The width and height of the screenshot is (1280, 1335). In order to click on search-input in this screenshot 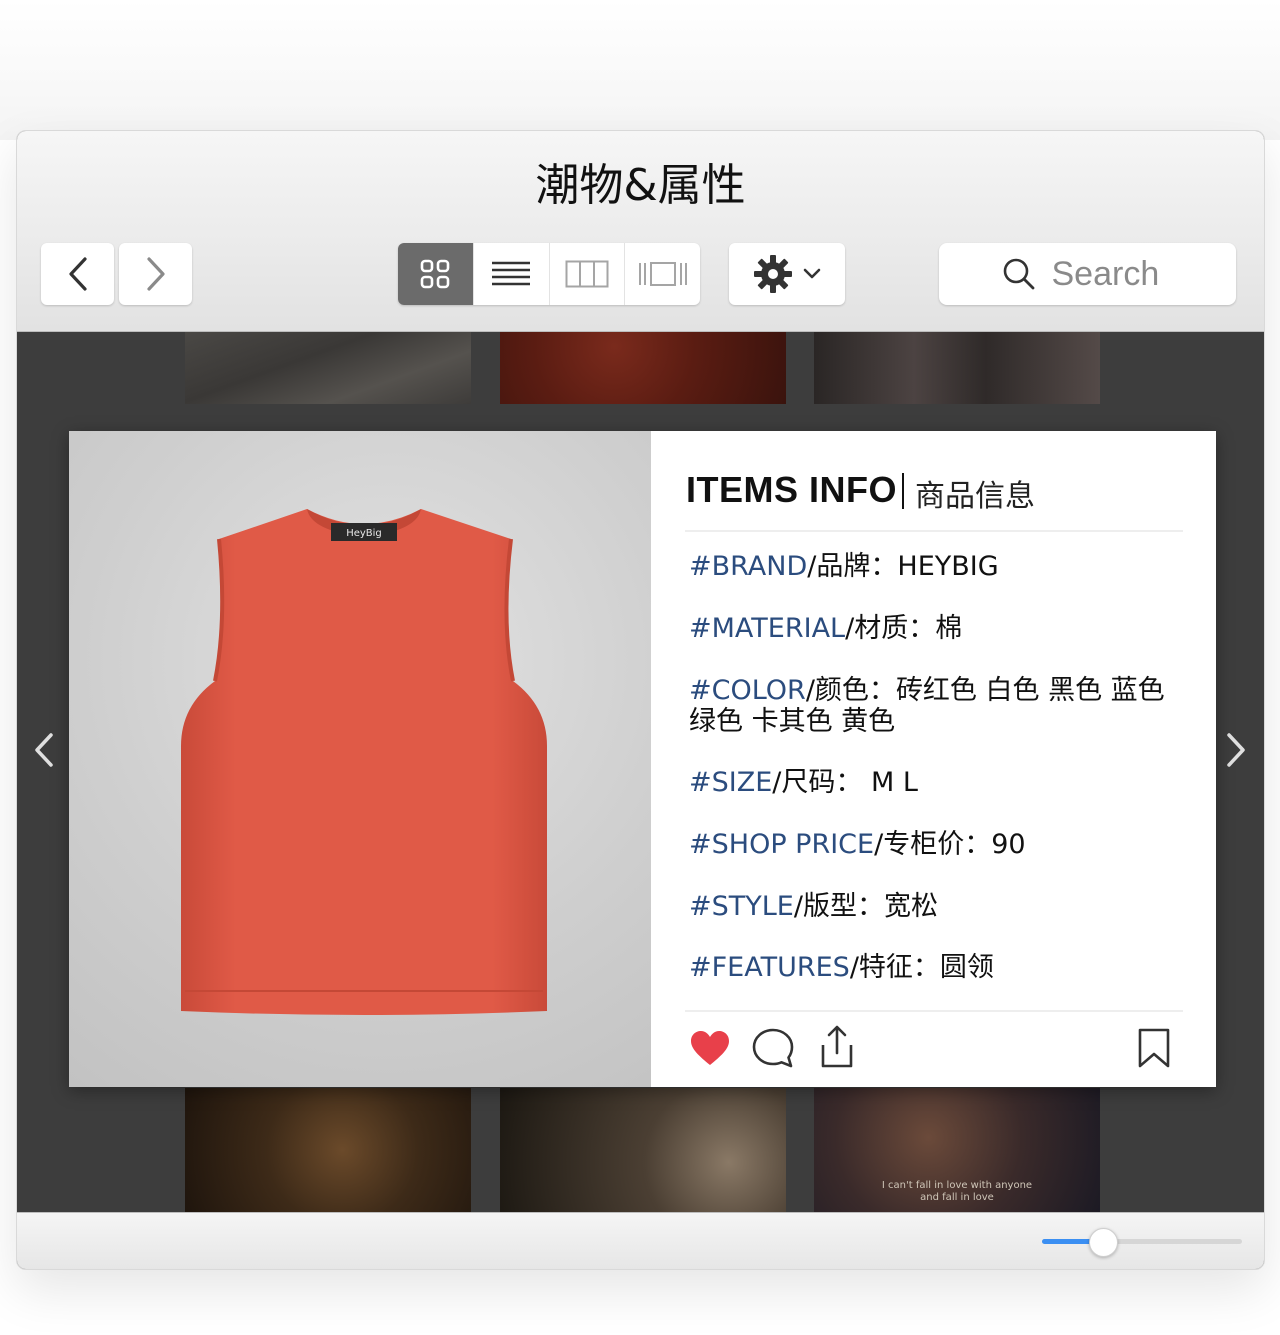, I will do `click(1111, 274)`.